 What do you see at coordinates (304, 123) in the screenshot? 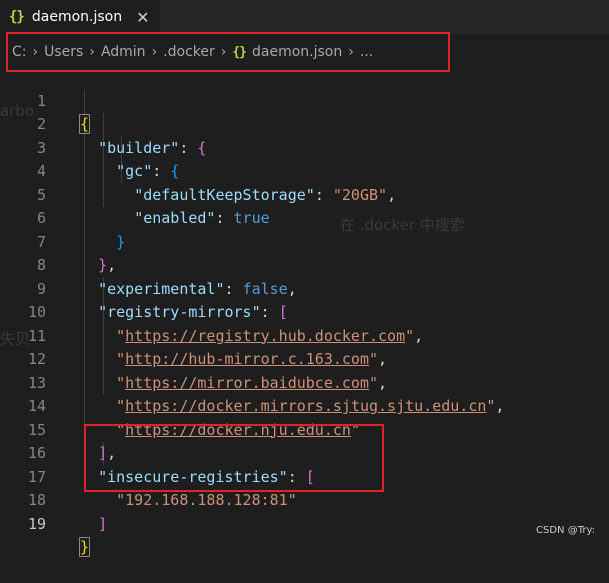
I see `code-line: 2 "builder": {` at bounding box center [304, 123].